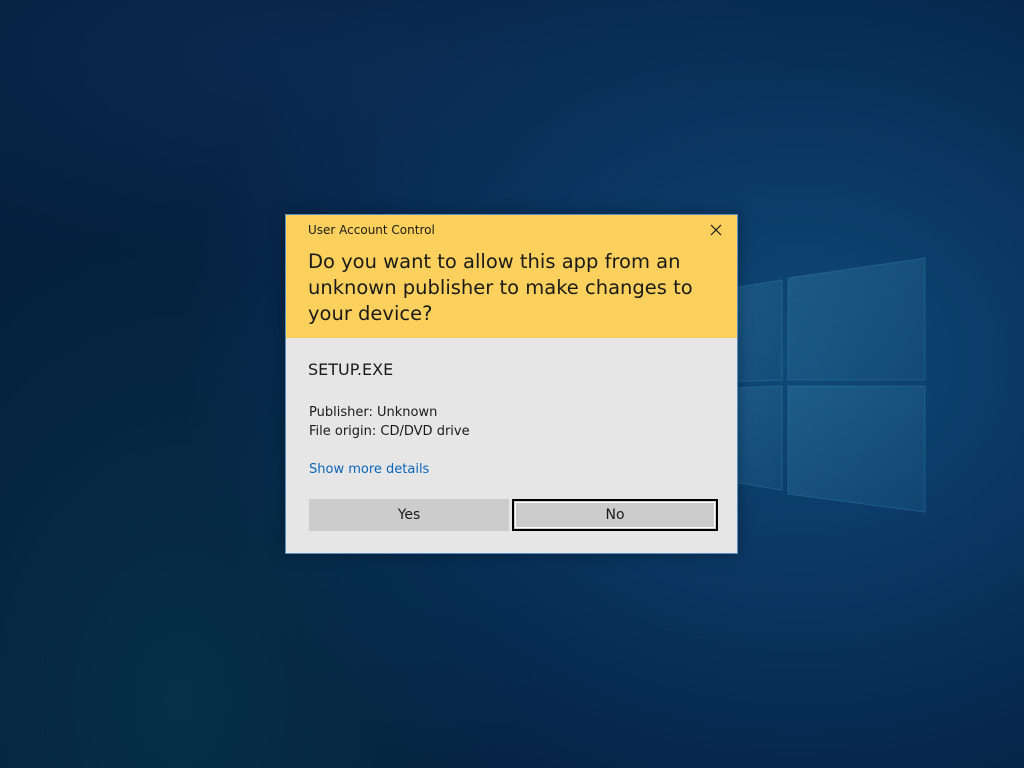  I want to click on yes-button: Yes, so click(409, 515).